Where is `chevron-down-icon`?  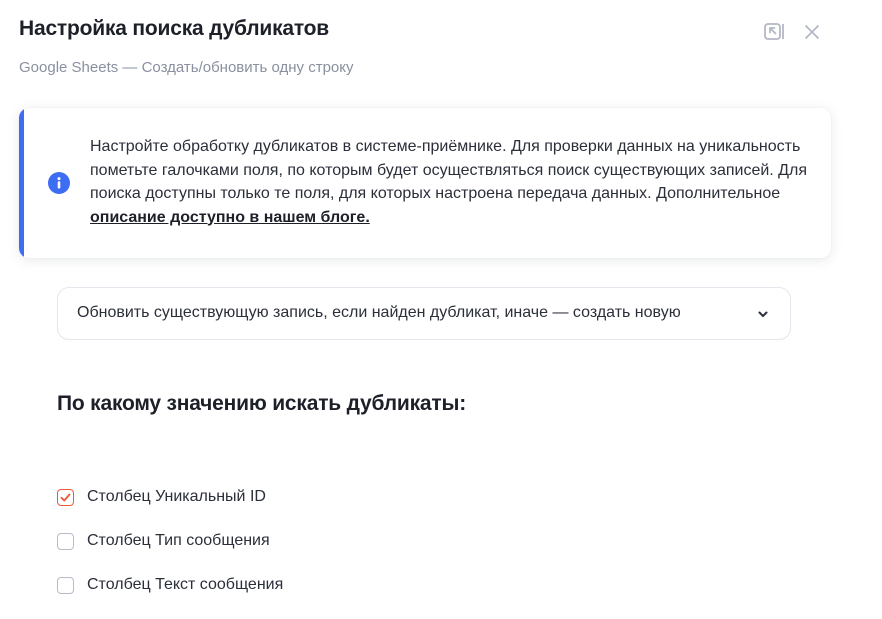
chevron-down-icon is located at coordinates (763, 314).